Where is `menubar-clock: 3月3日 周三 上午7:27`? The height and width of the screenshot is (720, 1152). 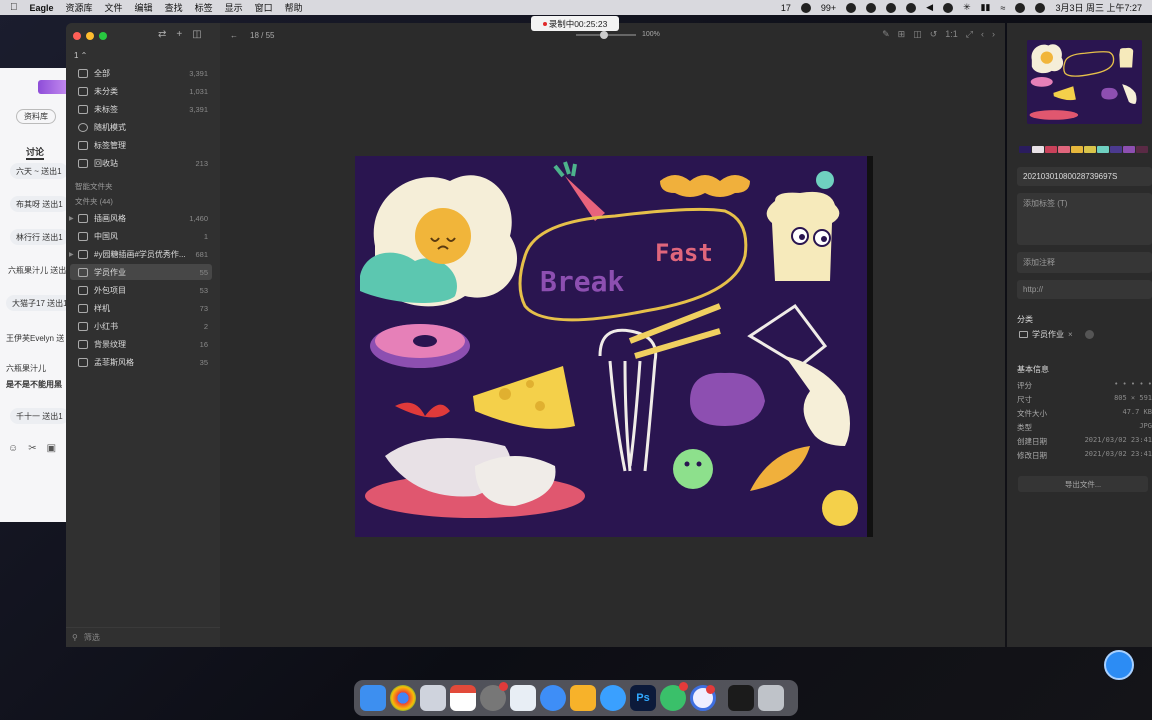 menubar-clock: 3月3日 周三 上午7:27 is located at coordinates (1098, 7).